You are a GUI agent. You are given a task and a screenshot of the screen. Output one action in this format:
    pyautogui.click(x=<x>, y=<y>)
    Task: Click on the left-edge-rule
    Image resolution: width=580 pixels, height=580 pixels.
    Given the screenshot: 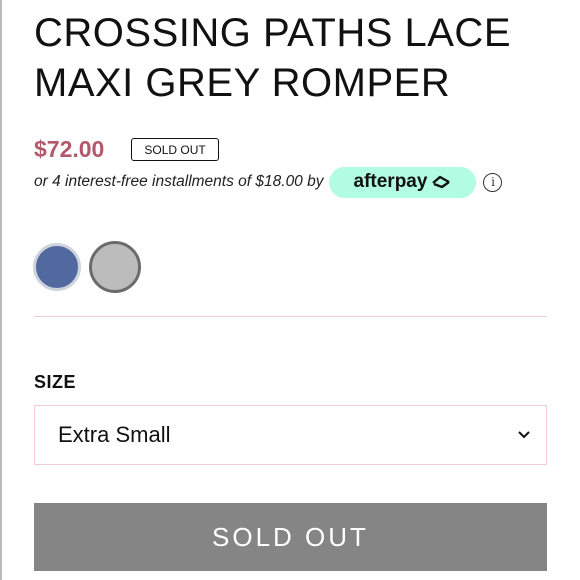 What is the action you would take?
    pyautogui.click(x=1, y=290)
    